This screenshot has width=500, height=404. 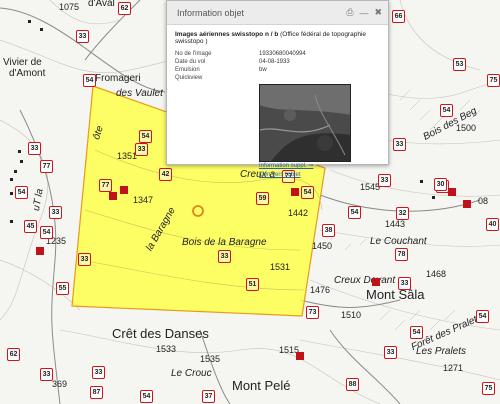 I want to click on table-row: Date du vol 04-08-1933, so click(x=240, y=63).